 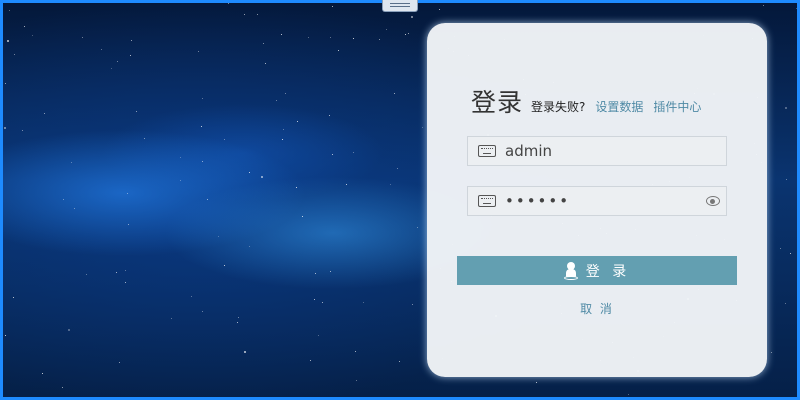 I want to click on cancel-link: 取 消, so click(x=597, y=308).